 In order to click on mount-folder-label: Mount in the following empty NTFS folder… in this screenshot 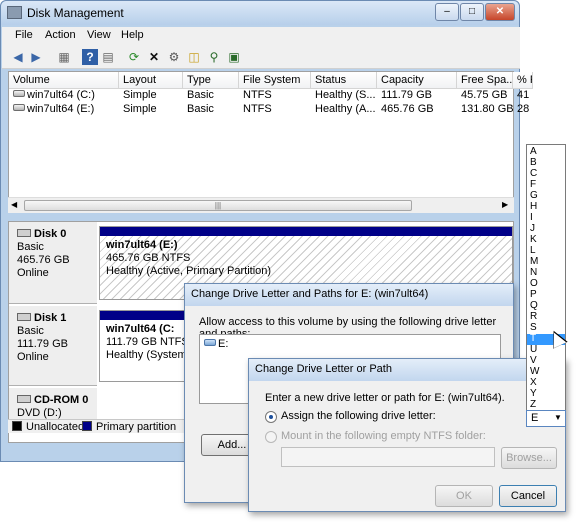, I will do `click(383, 436)`.